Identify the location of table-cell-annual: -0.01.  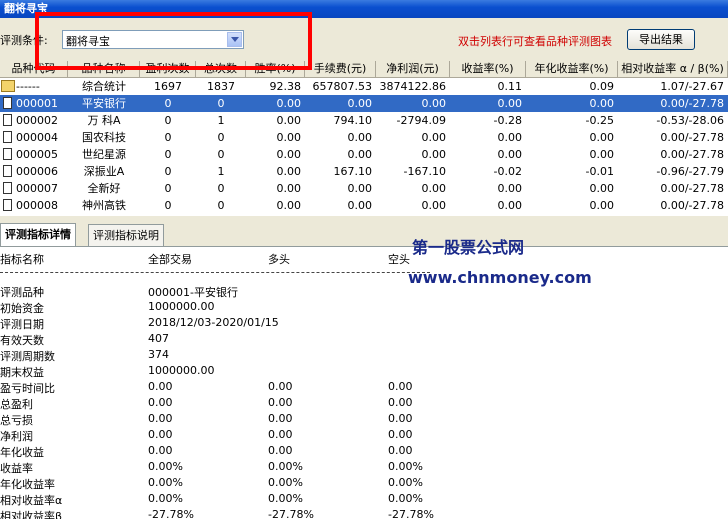
(599, 171).